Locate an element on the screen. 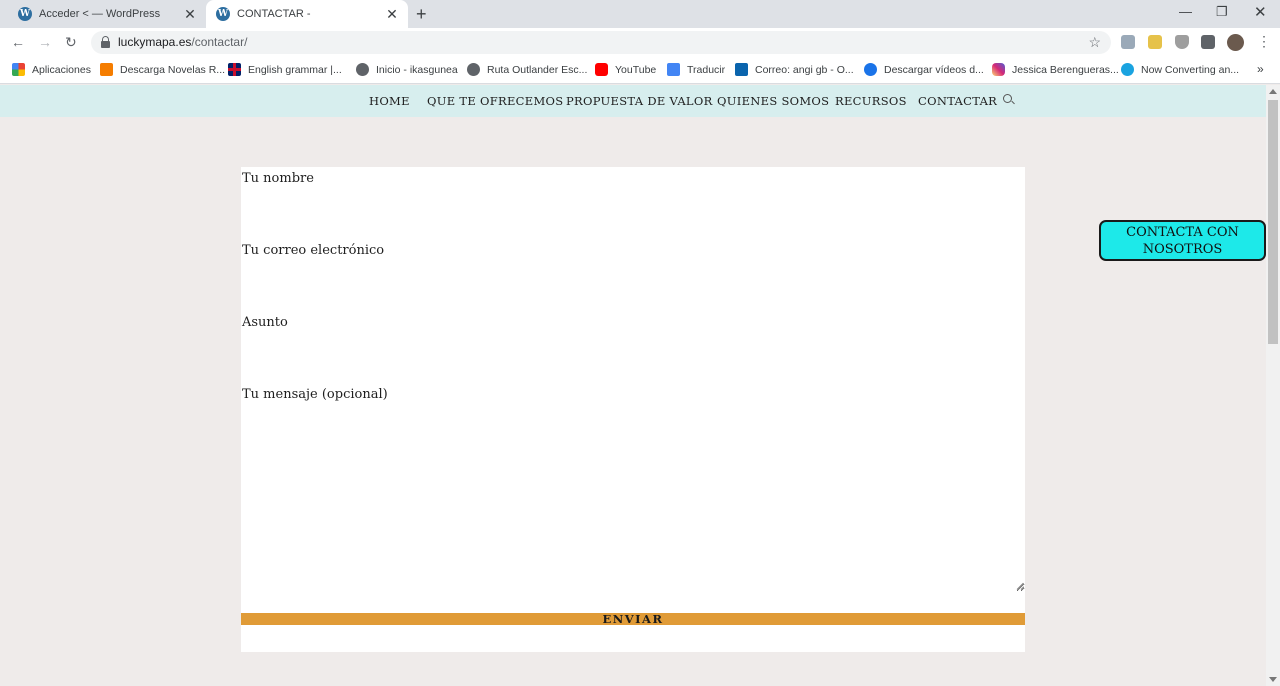  download-icon is located at coordinates (870, 69).